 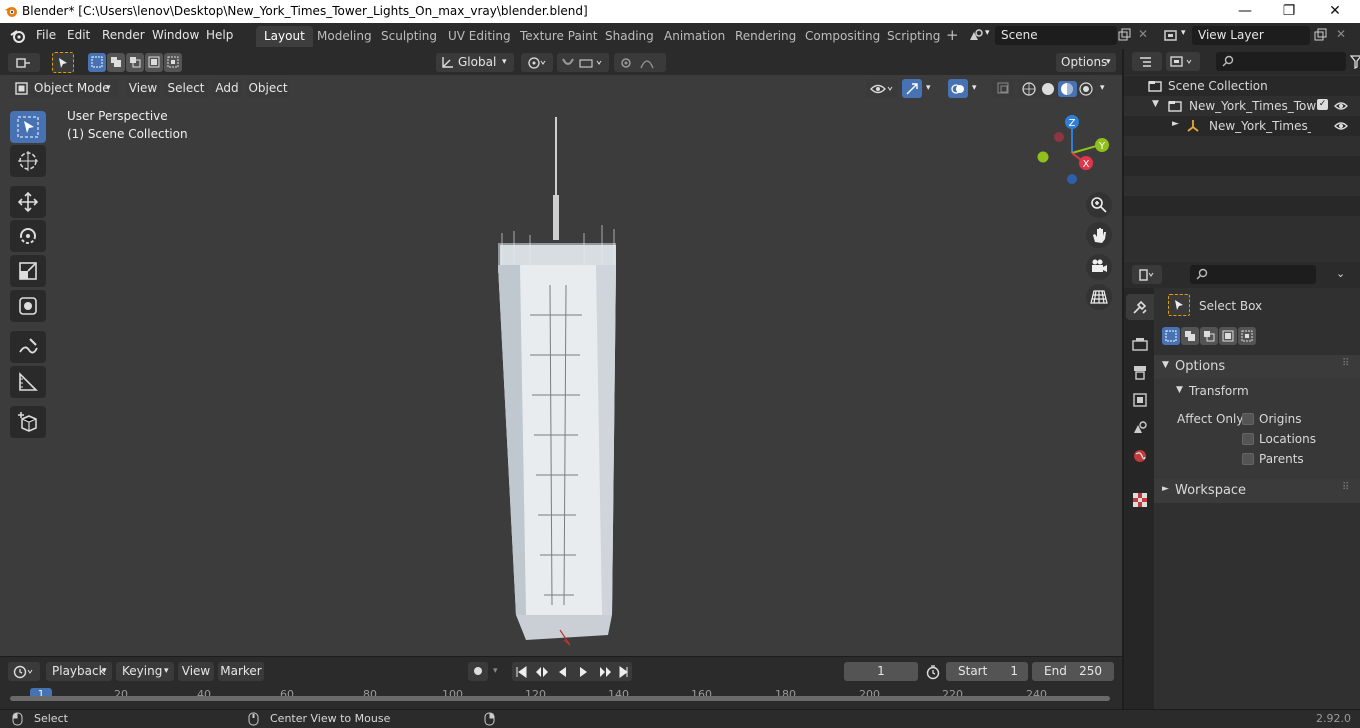 I want to click on outliner-editor-type, so click(x=1147, y=61).